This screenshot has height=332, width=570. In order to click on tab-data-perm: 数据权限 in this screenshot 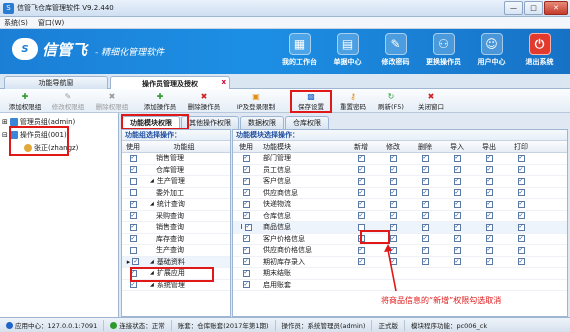, I will do `click(262, 122)`.